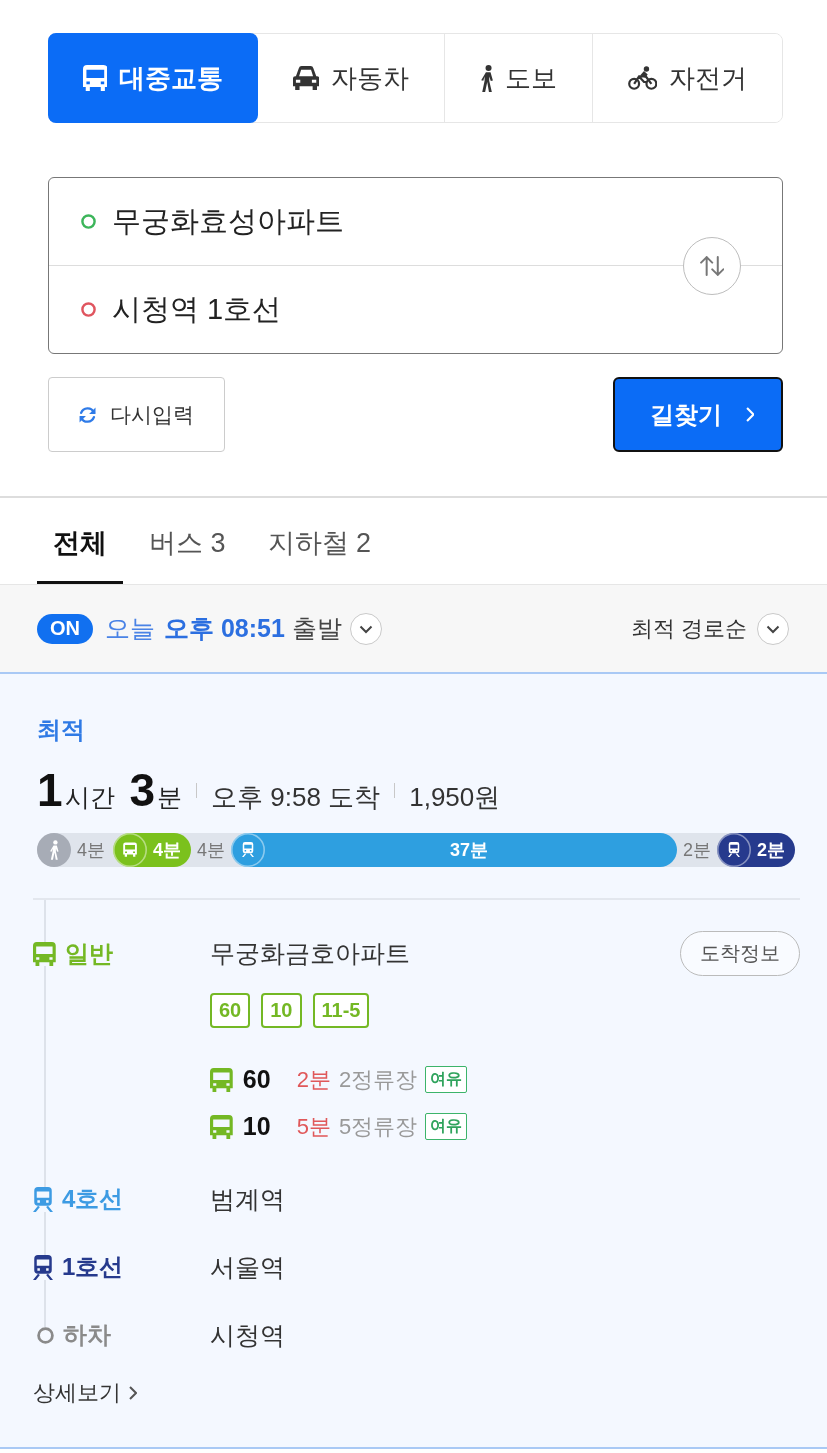  What do you see at coordinates (313, 1126) in the screenshot?
I see `arrival-eta: 5분` at bounding box center [313, 1126].